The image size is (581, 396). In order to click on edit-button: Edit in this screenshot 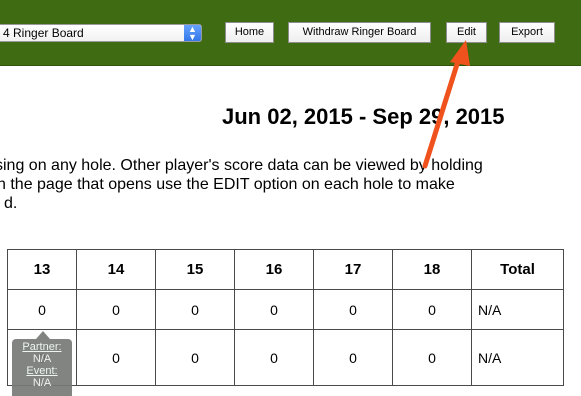, I will do `click(466, 32)`.